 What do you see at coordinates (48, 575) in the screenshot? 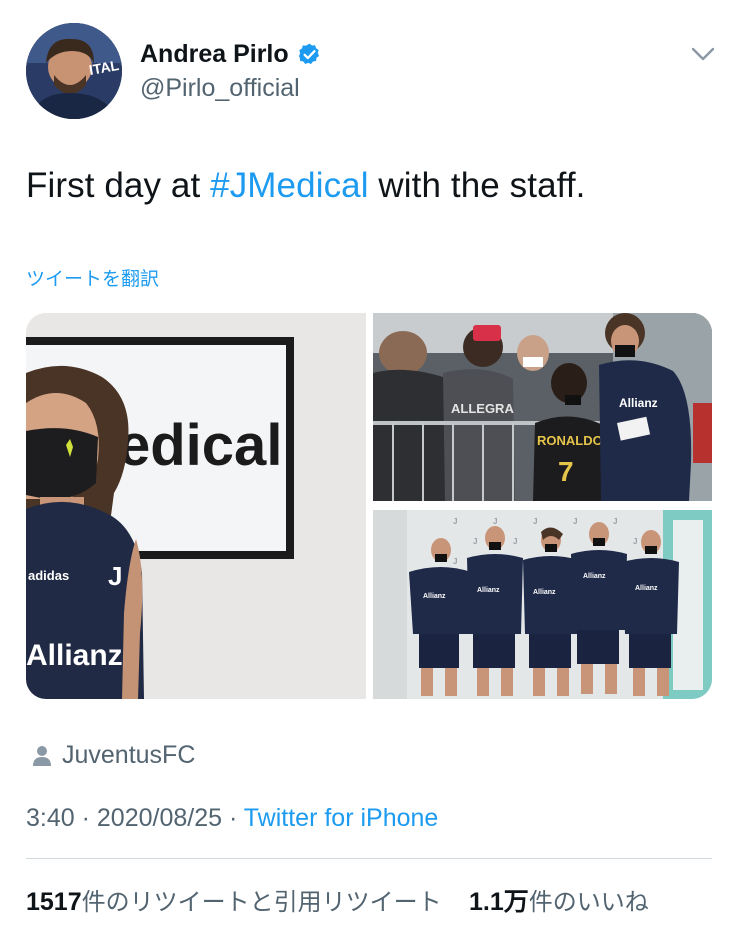
I see `svg-text: adidas` at bounding box center [48, 575].